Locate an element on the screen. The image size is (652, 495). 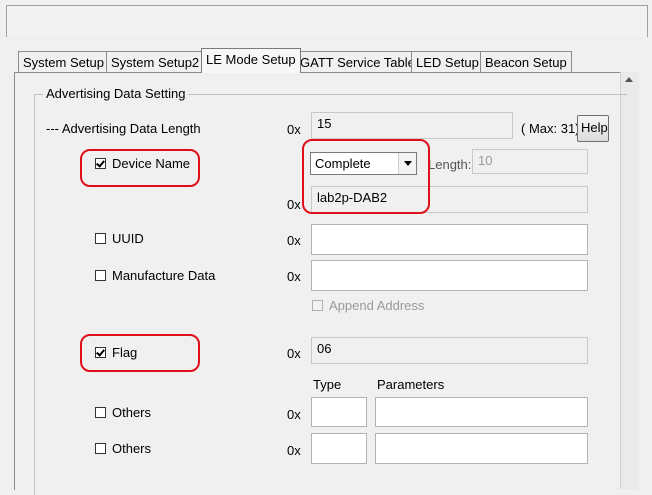
window-frame is located at coordinates (327, 21).